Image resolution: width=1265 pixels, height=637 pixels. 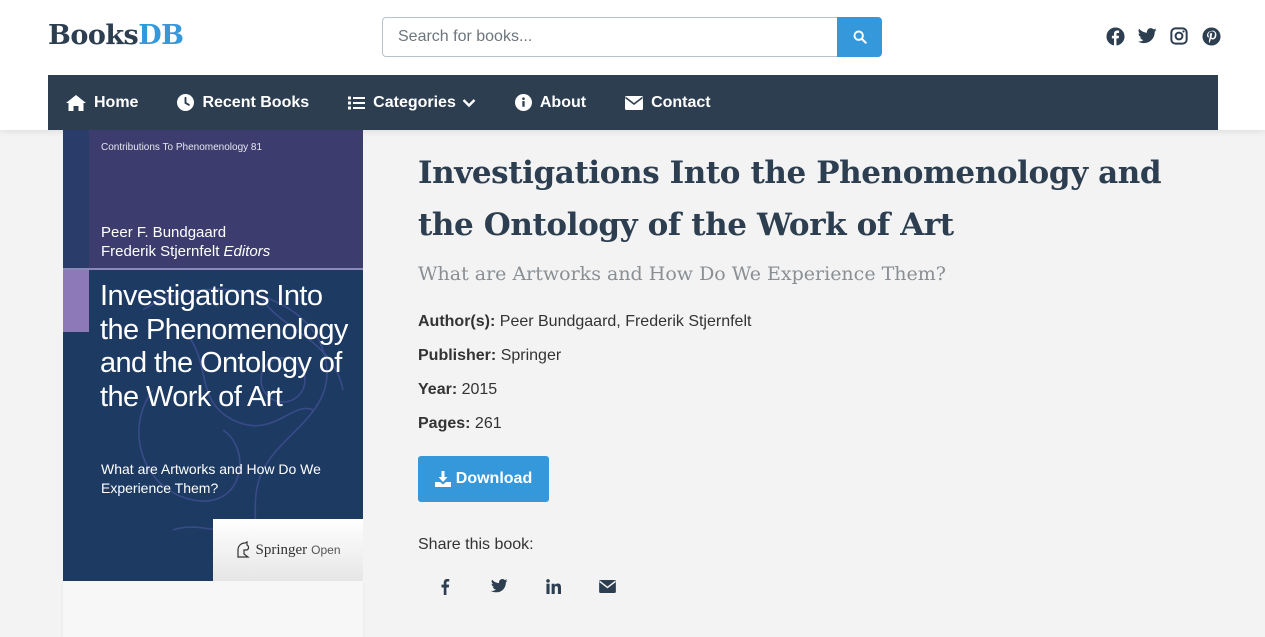 I want to click on header-social-links, so click(x=1163, y=36).